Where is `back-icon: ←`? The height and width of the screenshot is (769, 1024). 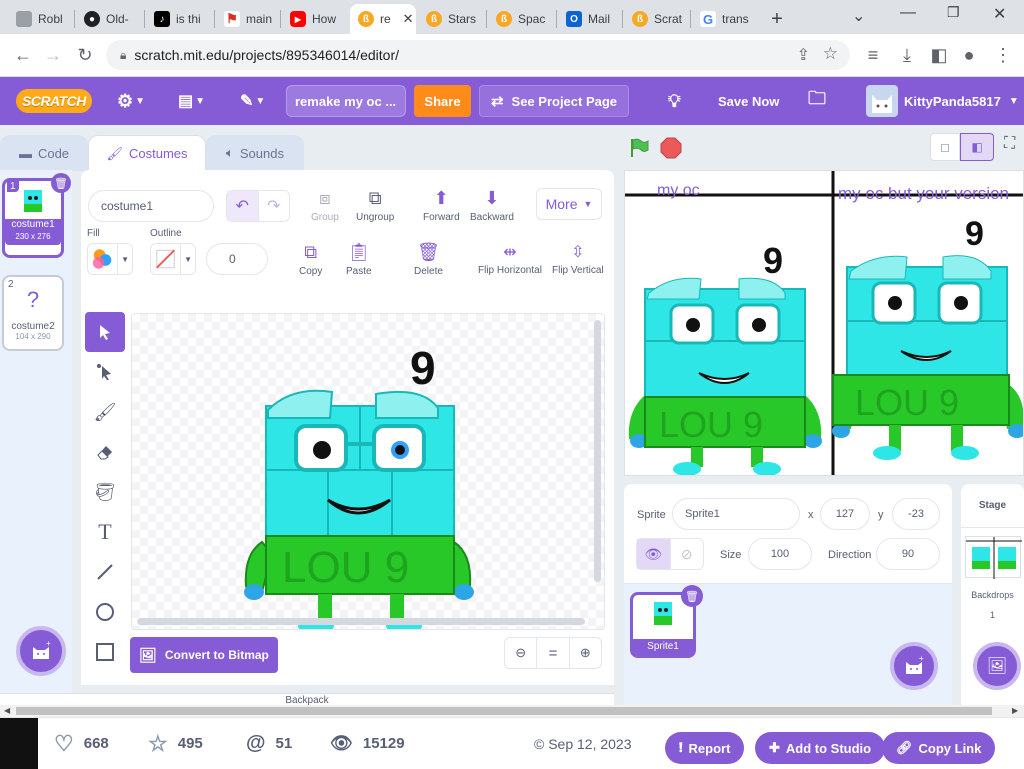 back-icon: ← is located at coordinates (23, 55).